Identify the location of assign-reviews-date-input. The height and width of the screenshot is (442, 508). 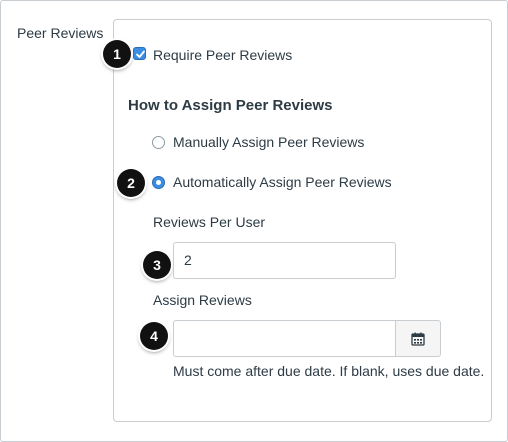
(284, 338).